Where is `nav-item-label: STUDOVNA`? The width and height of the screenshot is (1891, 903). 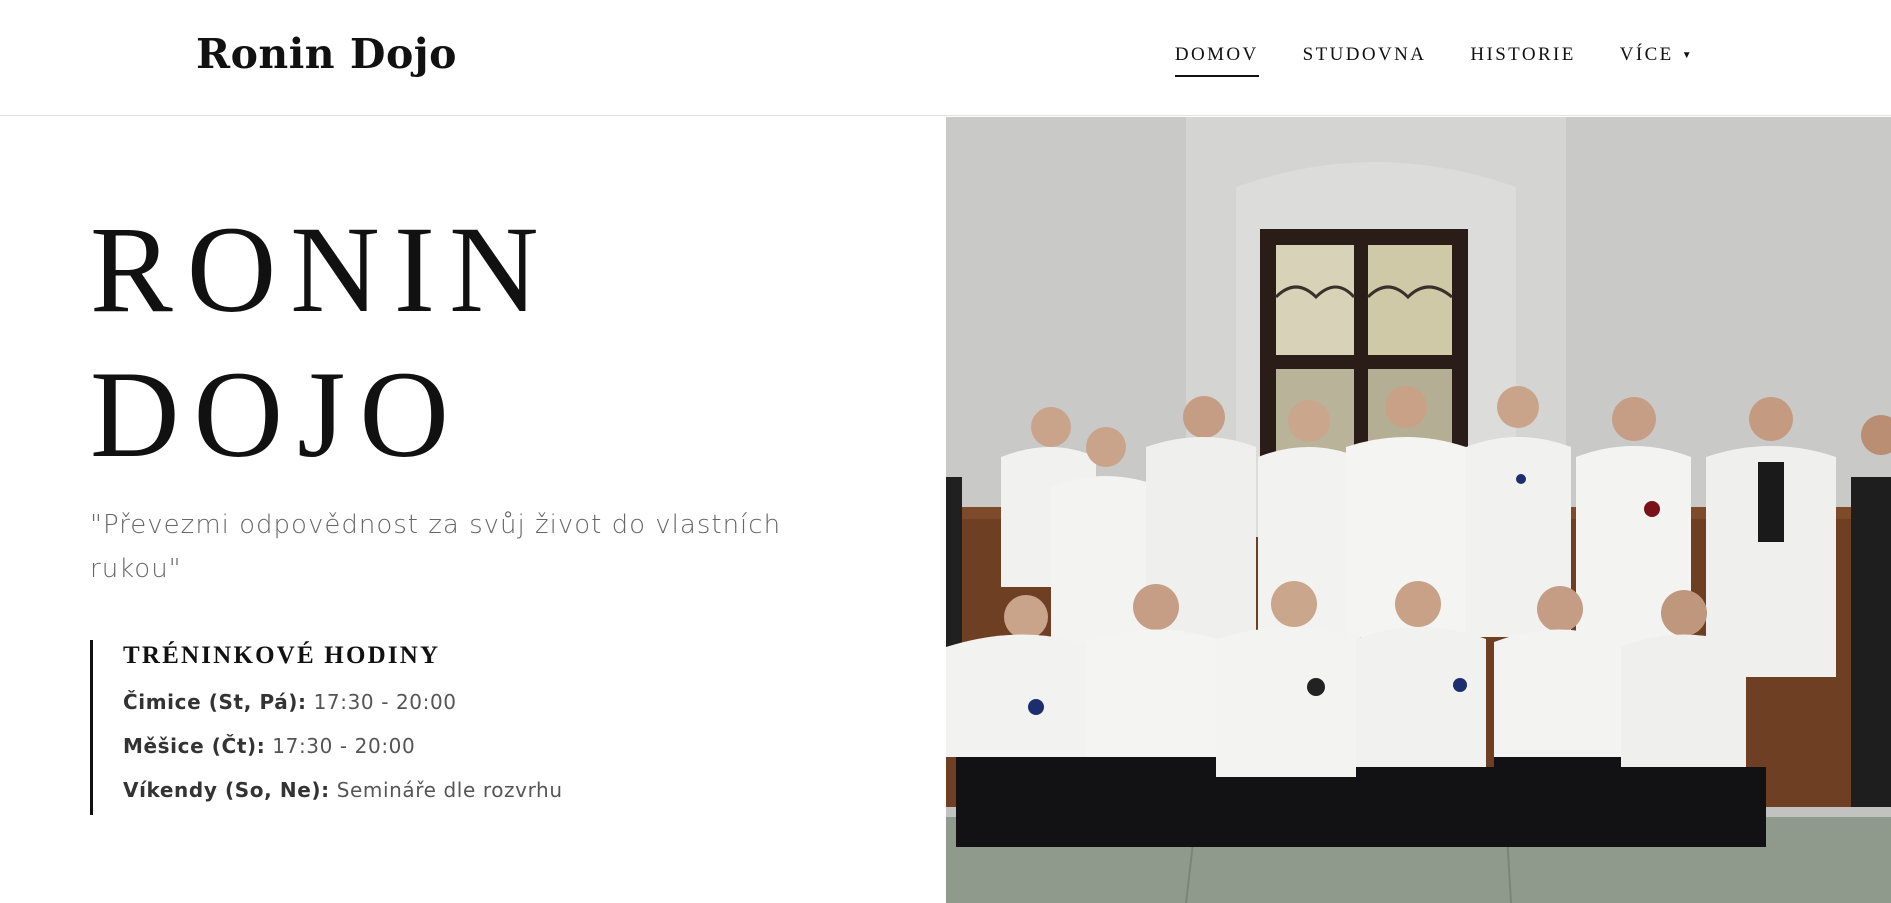 nav-item-label: STUDOVNA is located at coordinates (1364, 54).